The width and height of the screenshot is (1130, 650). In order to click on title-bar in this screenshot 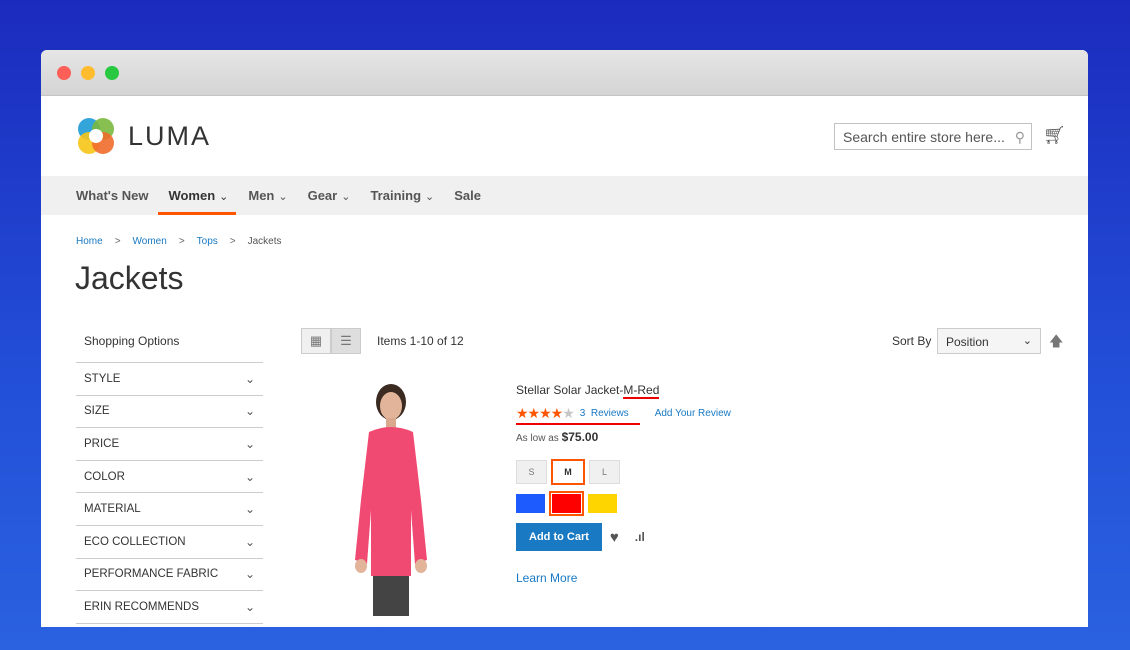, I will do `click(564, 73)`.